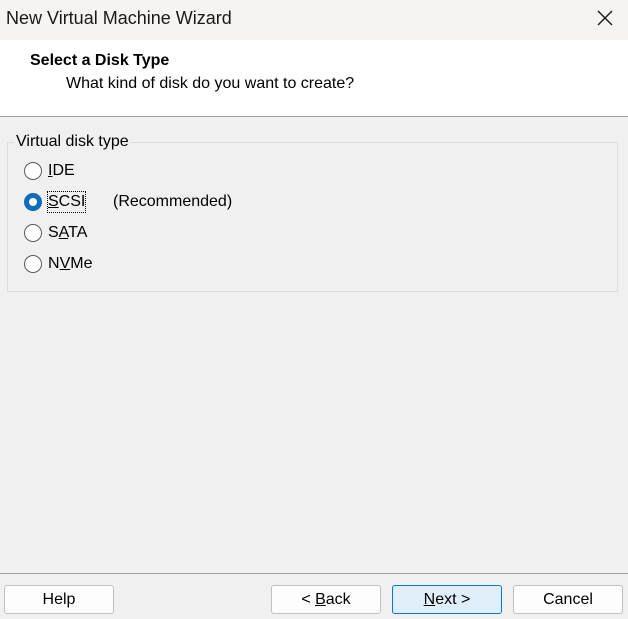 Image resolution: width=628 pixels, height=619 pixels. I want to click on next-label: Next >, so click(447, 600).